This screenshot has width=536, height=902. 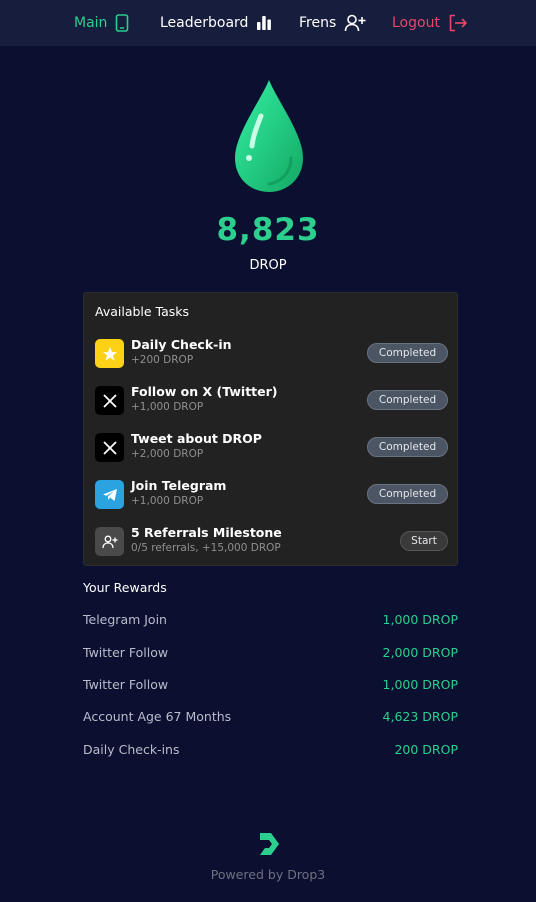 What do you see at coordinates (270, 687) in the screenshot?
I see `reward-row: Twitter Follow 1,000 DROP` at bounding box center [270, 687].